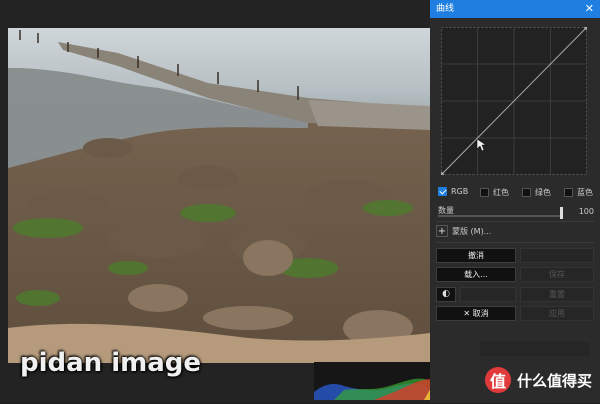 This screenshot has width=600, height=404. I want to click on cancel-label: 取消, so click(480, 313).